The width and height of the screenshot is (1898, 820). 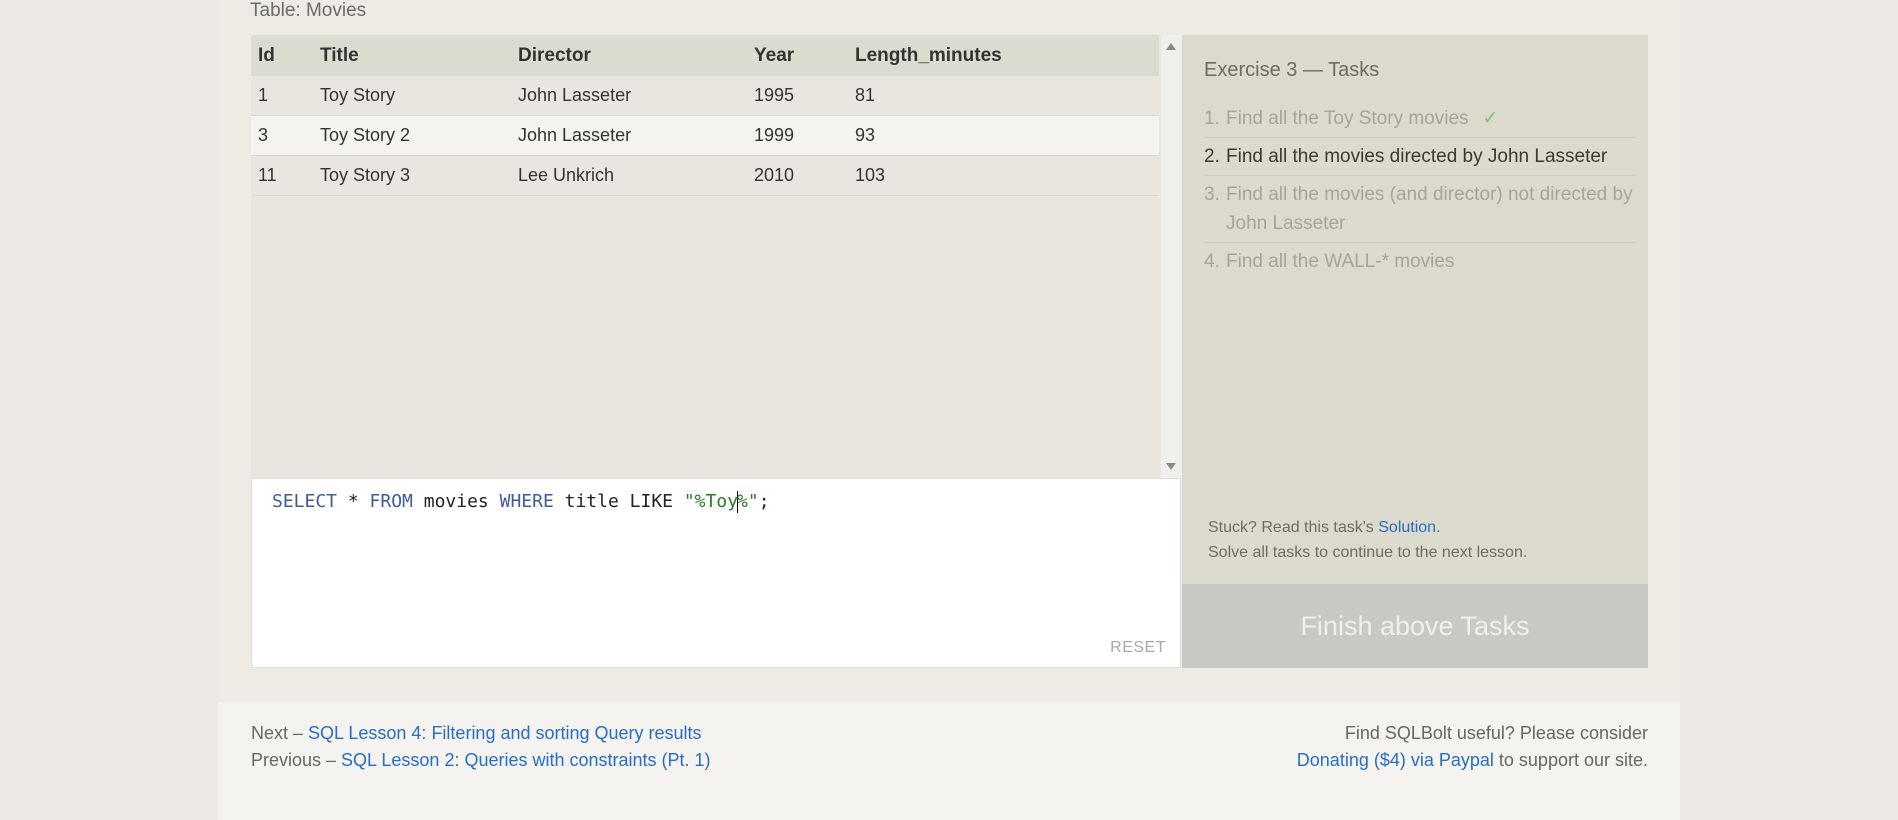 I want to click on scroll-down-arrow-icon, so click(x=1171, y=466).